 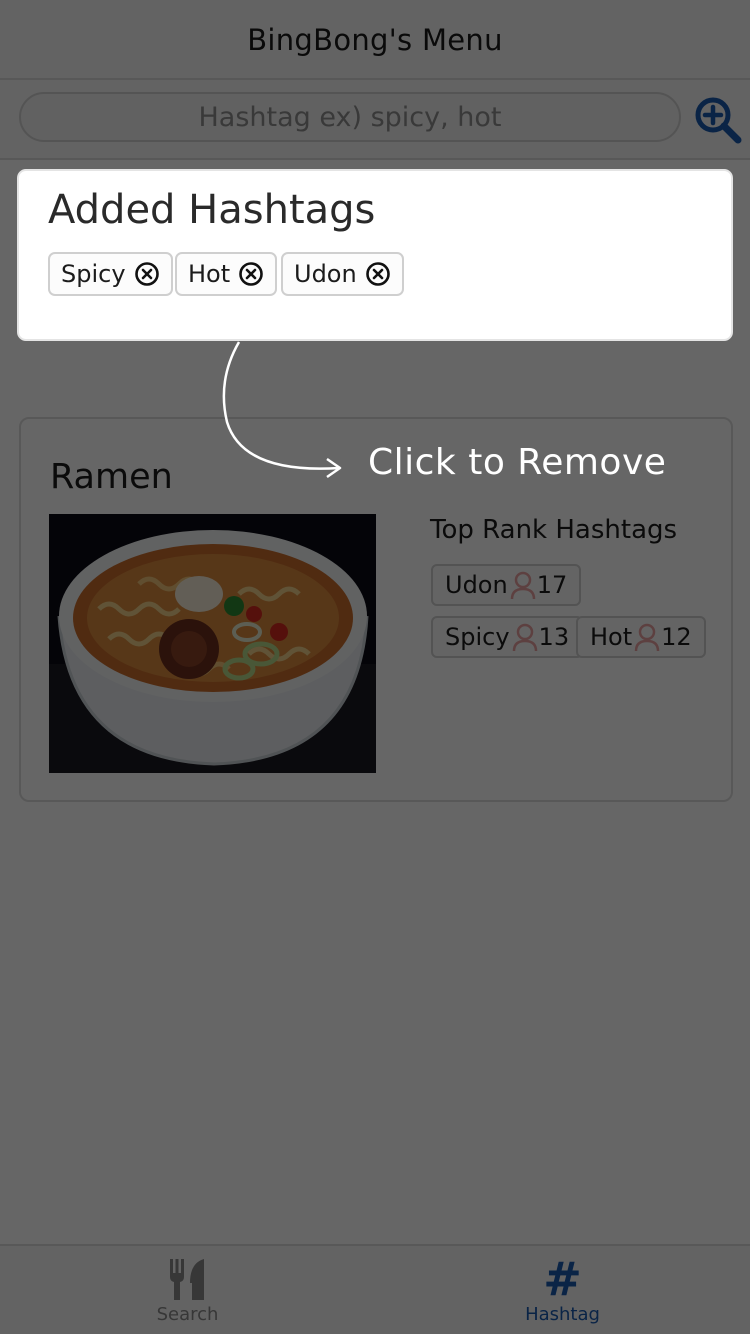 I want to click on tab-bar: Search # Hashtag, so click(x=375, y=1289).